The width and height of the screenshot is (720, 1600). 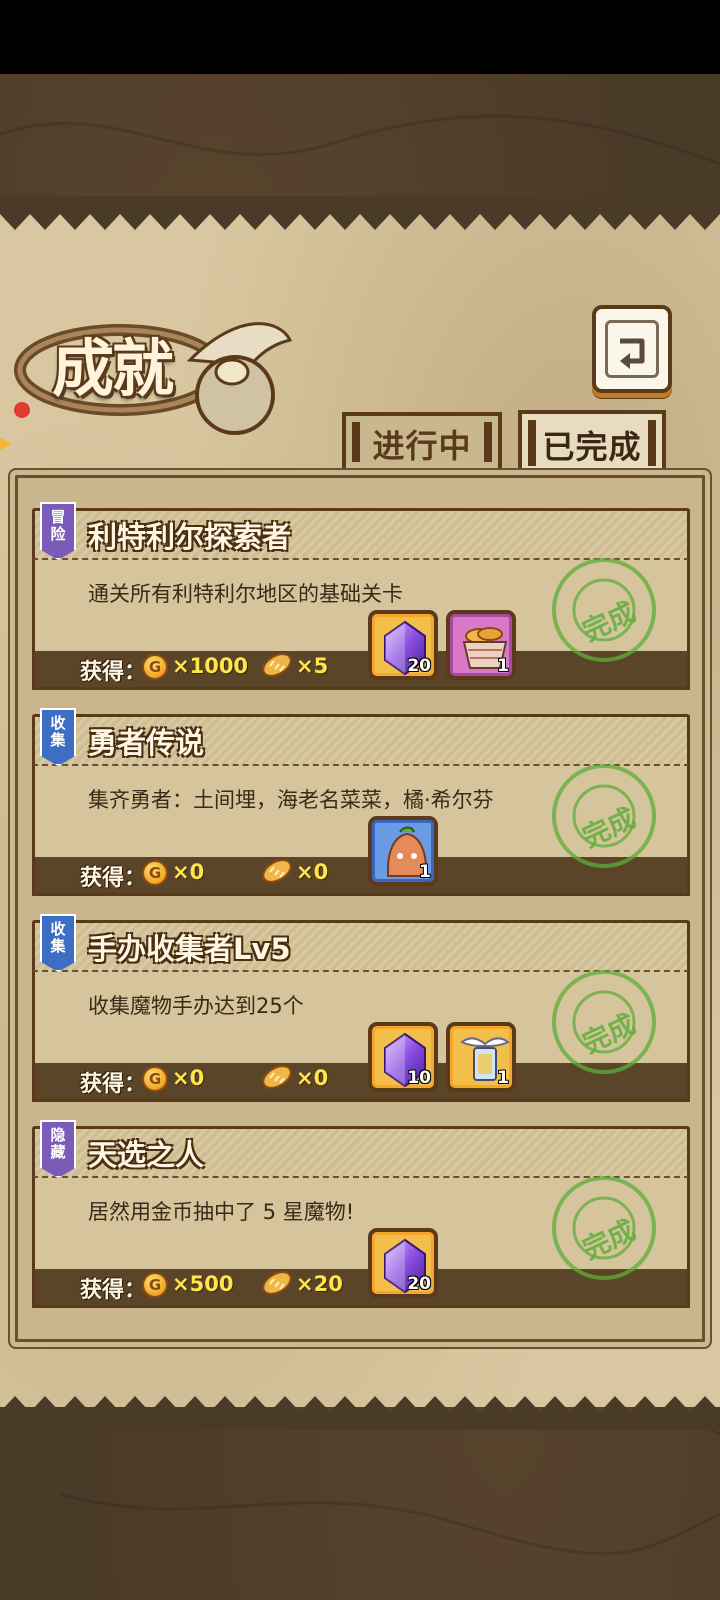 I want to click on page-title: 成就, so click(x=113, y=368).